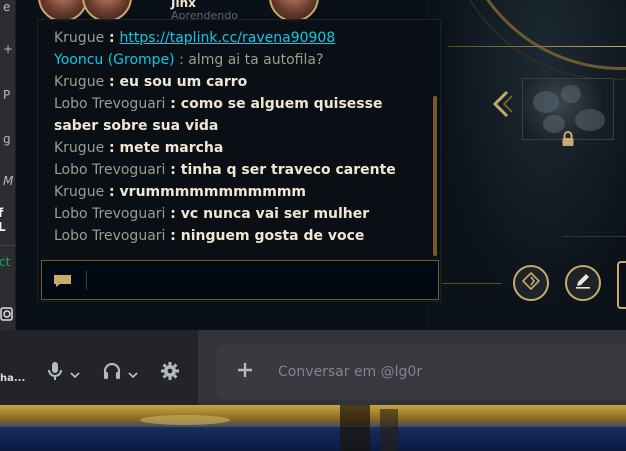 The height and width of the screenshot is (451, 626). What do you see at coordinates (502, 104) in the screenshot?
I see `chevron-left-icon` at bounding box center [502, 104].